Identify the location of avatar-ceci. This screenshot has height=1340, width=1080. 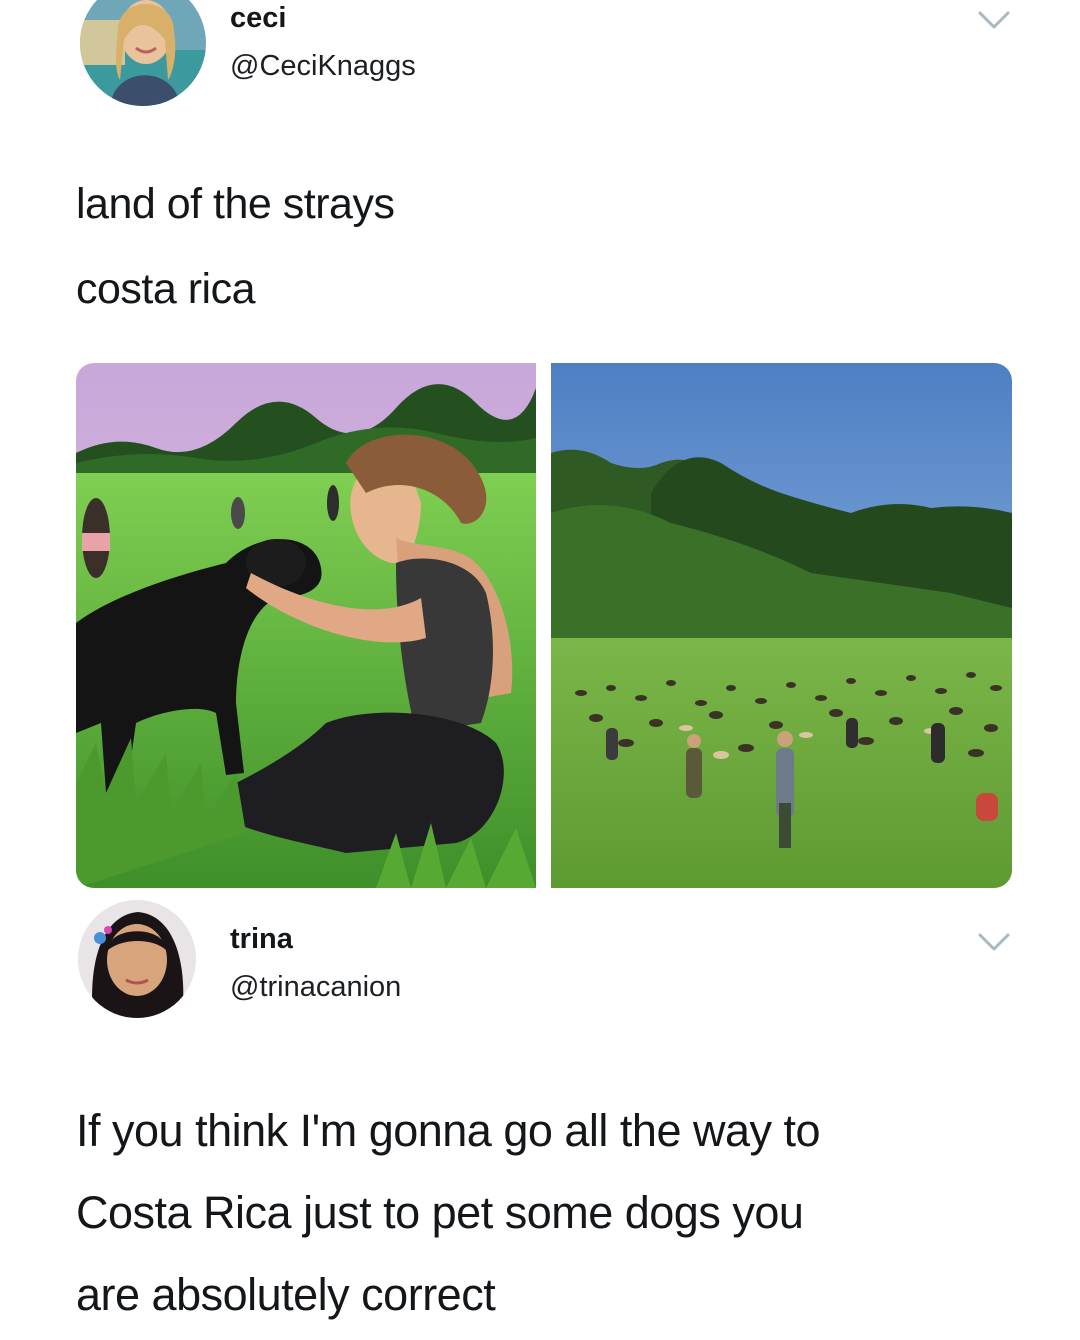
(143, 53).